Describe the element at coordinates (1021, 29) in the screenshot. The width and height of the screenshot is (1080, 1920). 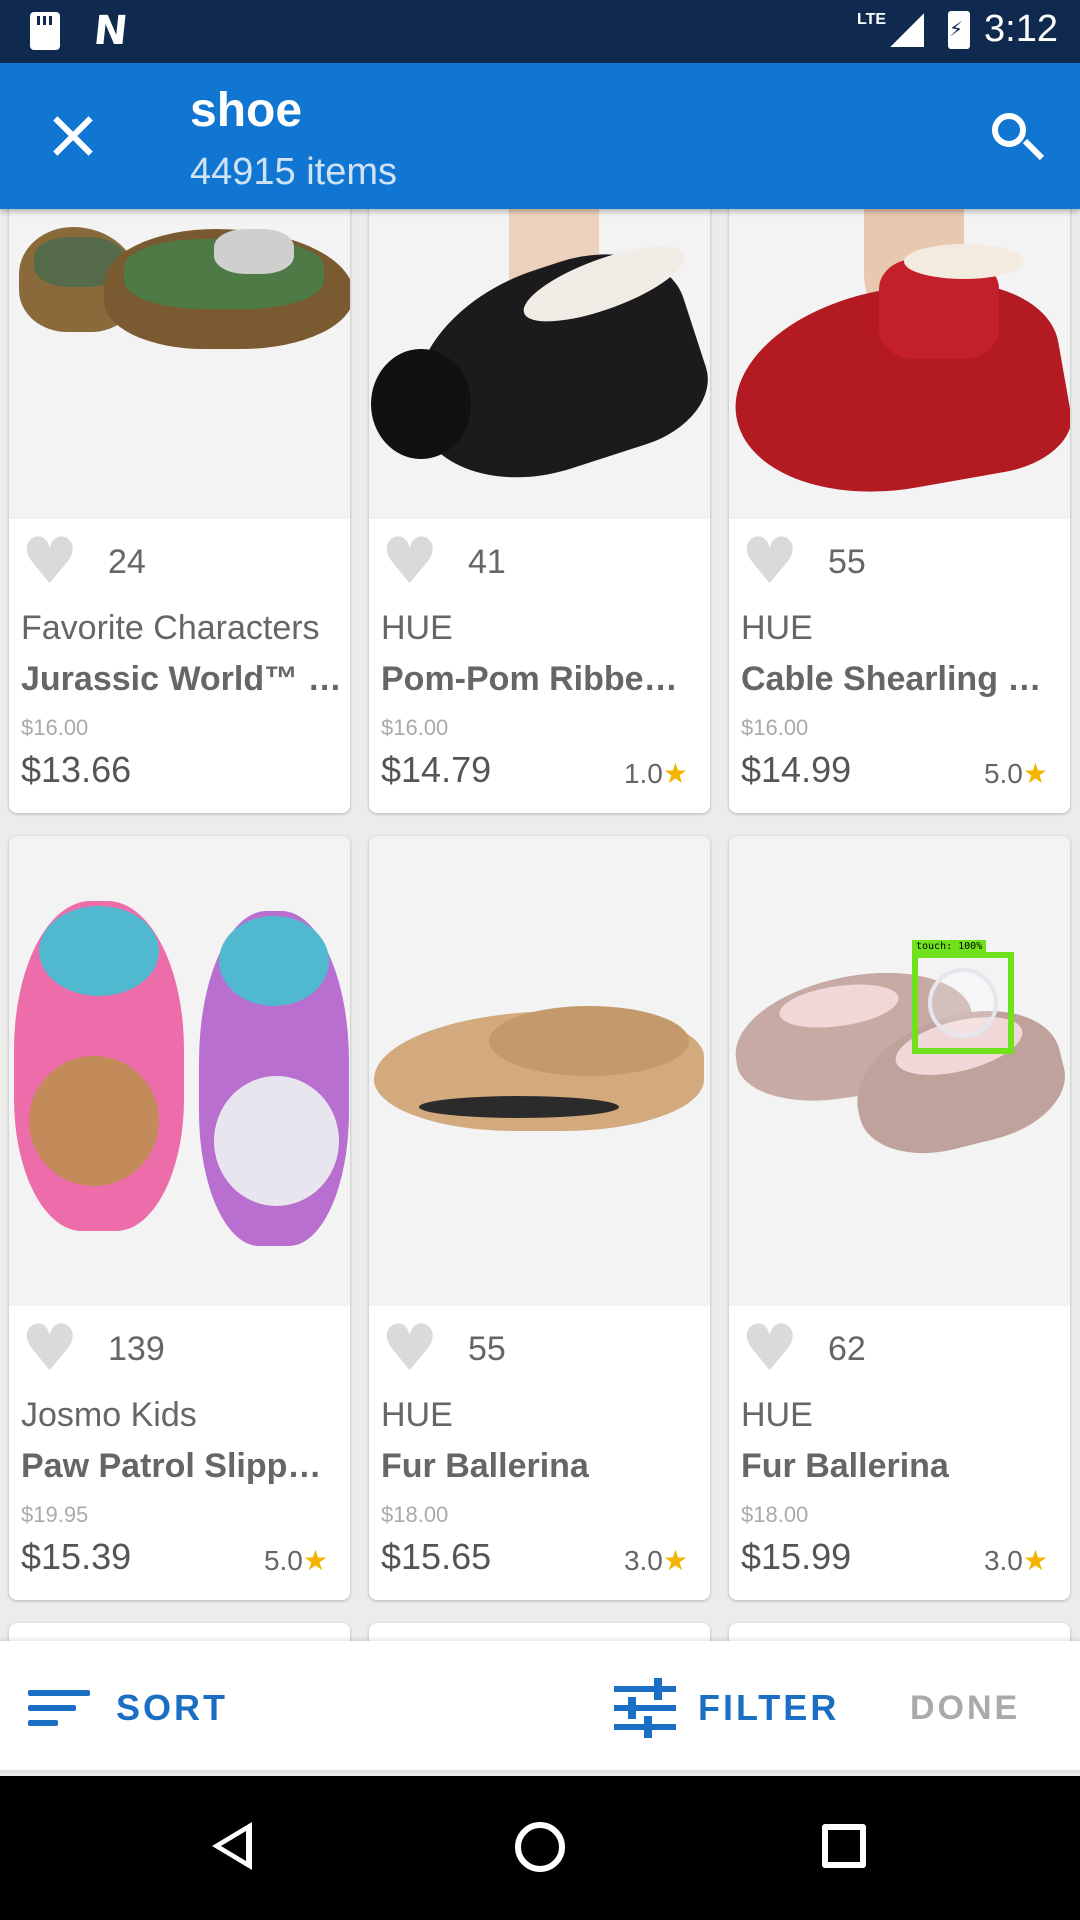
I see `clock: 3:12` at that location.